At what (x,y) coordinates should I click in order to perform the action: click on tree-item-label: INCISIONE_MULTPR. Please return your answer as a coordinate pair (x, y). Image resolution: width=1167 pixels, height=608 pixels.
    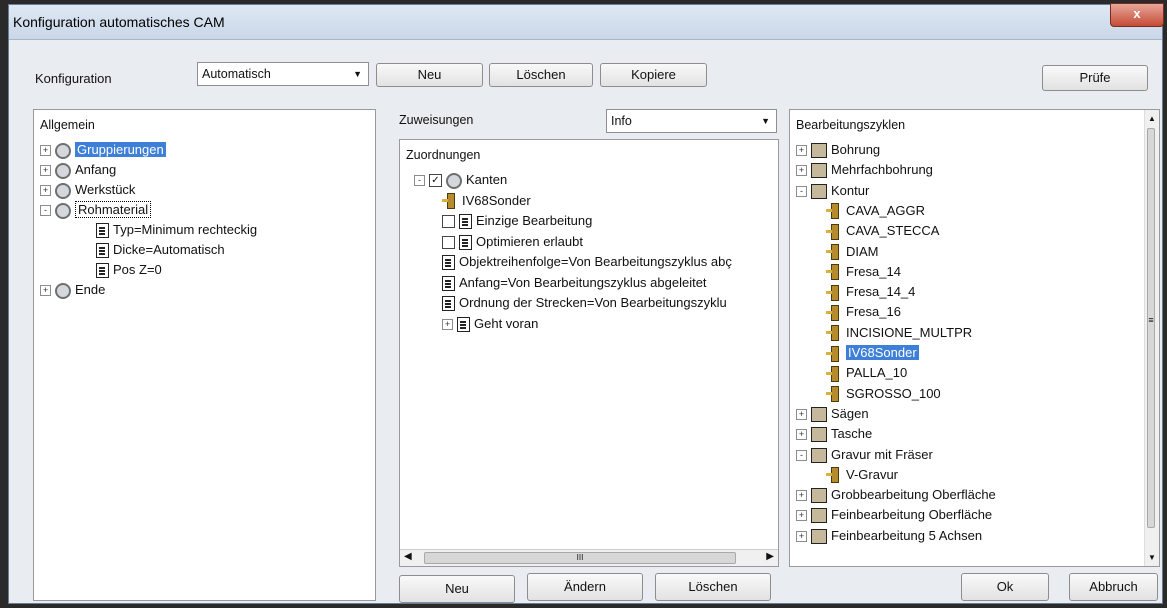
    Looking at the image, I should click on (909, 332).